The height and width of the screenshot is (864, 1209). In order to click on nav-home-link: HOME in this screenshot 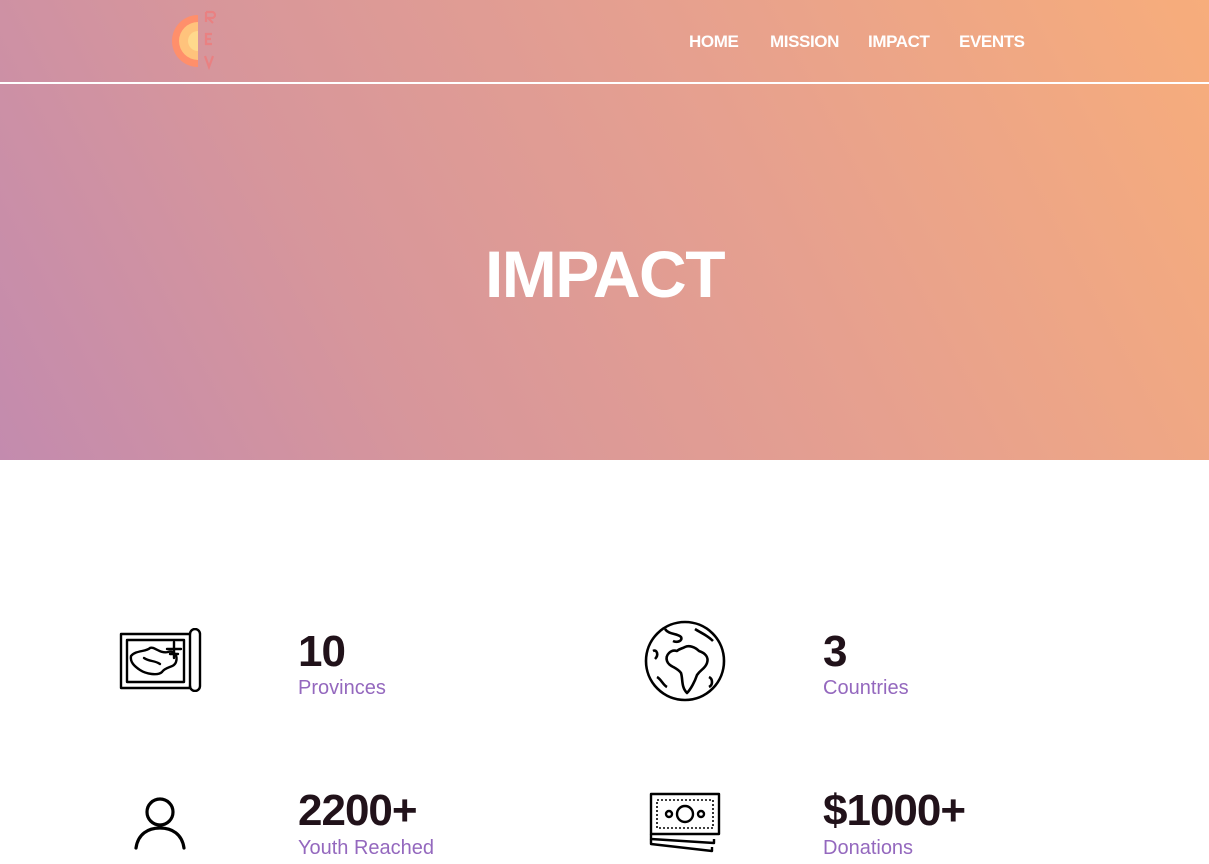, I will do `click(714, 42)`.